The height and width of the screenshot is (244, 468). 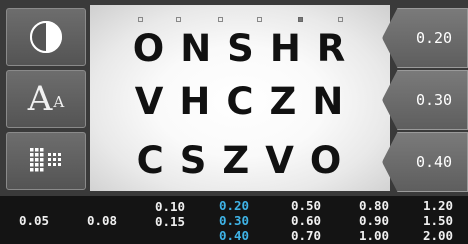 I want to click on acuity-value: 0.10, so click(x=170, y=206).